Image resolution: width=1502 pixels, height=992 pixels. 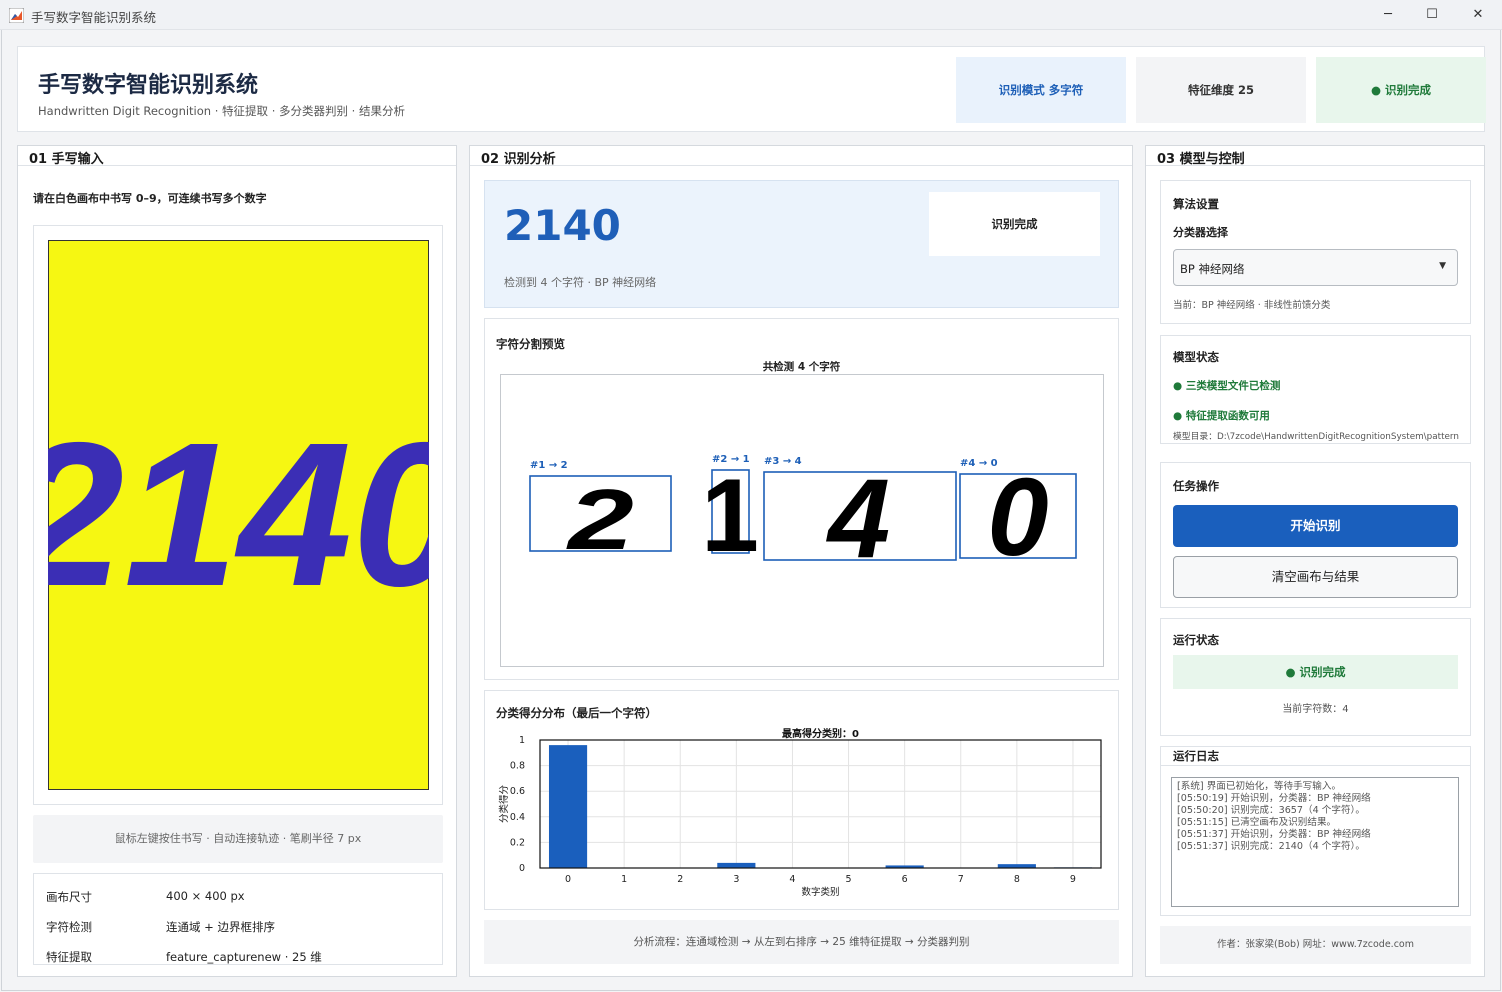 What do you see at coordinates (244, 957) in the screenshot?
I see `info-value: feature_capturenew · 25 维` at bounding box center [244, 957].